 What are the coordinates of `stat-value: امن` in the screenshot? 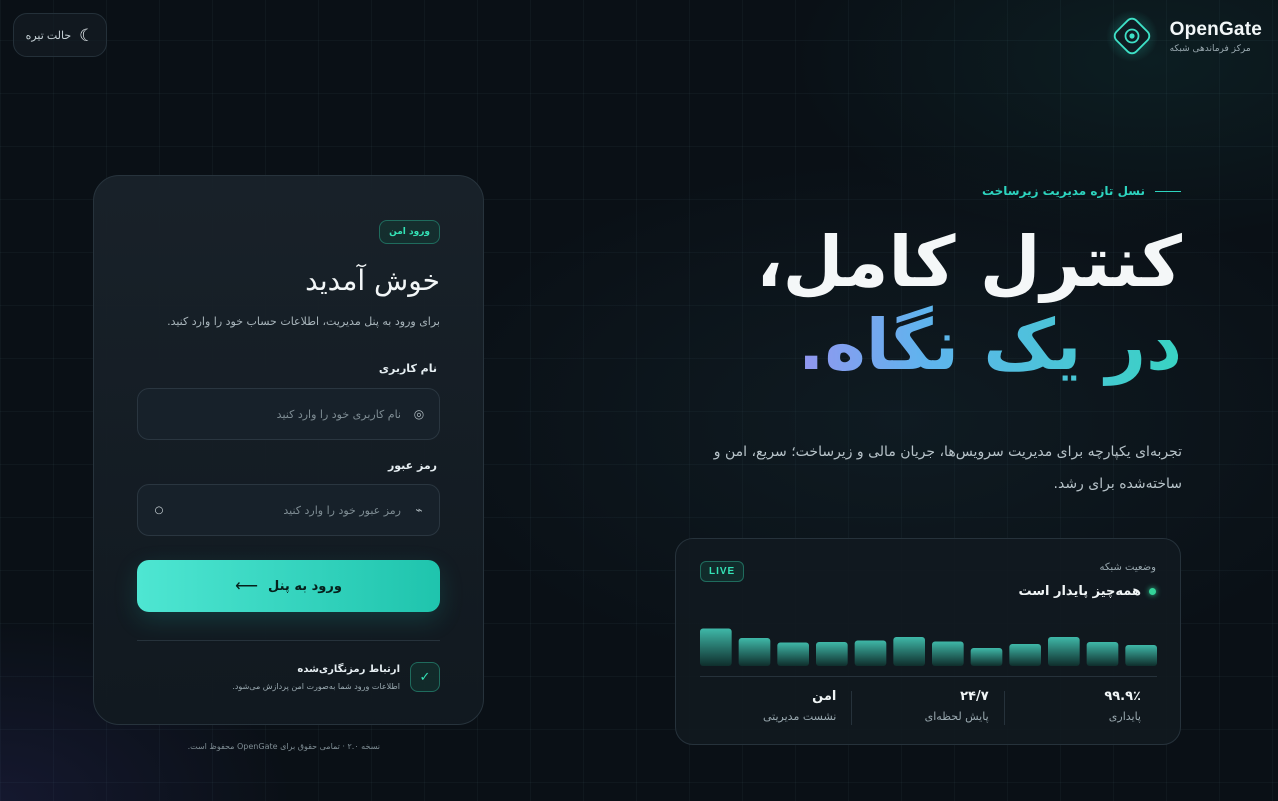 It's located at (824, 696).